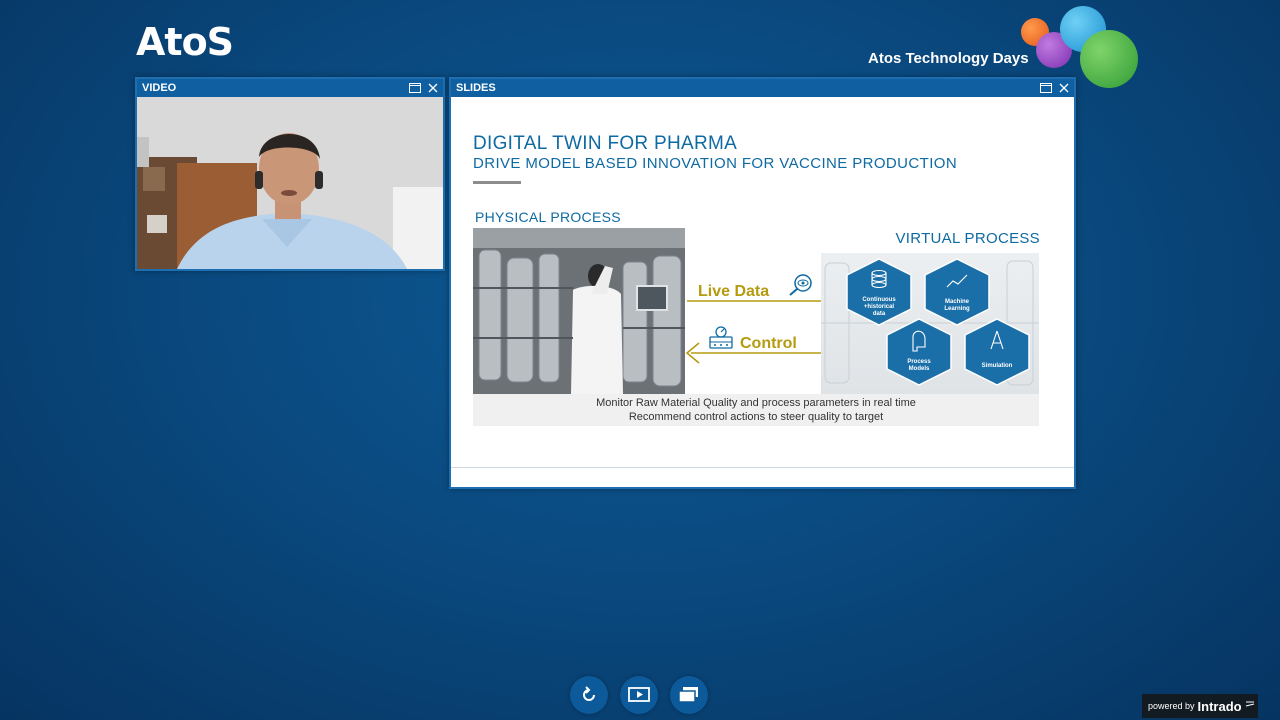 The height and width of the screenshot is (720, 1280). Describe the element at coordinates (879, 300) in the screenshot. I see `hexagon-data-label-1: Continuous` at that location.